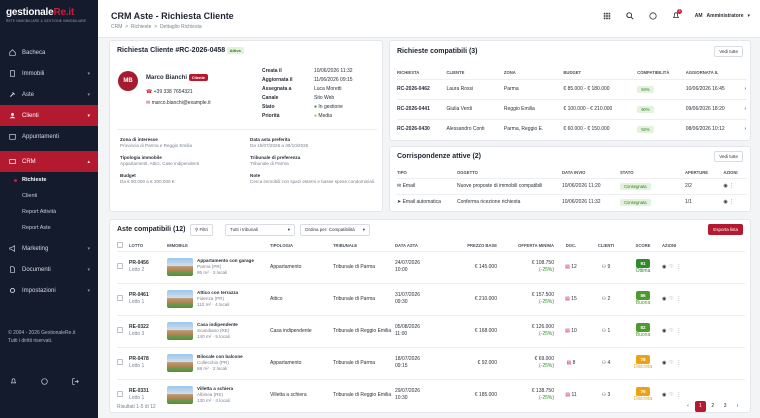 The image size is (760, 418). What do you see at coordinates (700, 406) in the screenshot?
I see `page-1: 1` at bounding box center [700, 406].